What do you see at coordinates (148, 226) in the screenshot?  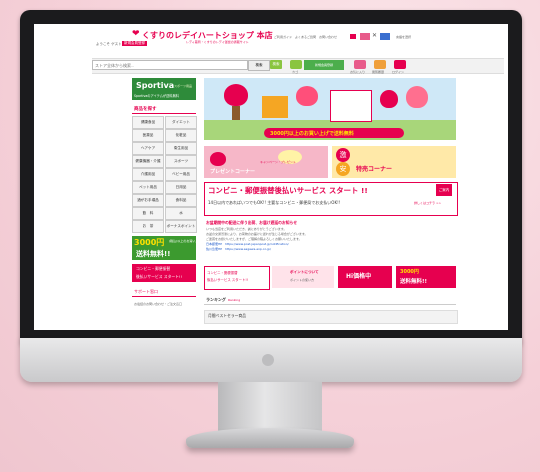 I see `category-tea: お 茶` at bounding box center [148, 226].